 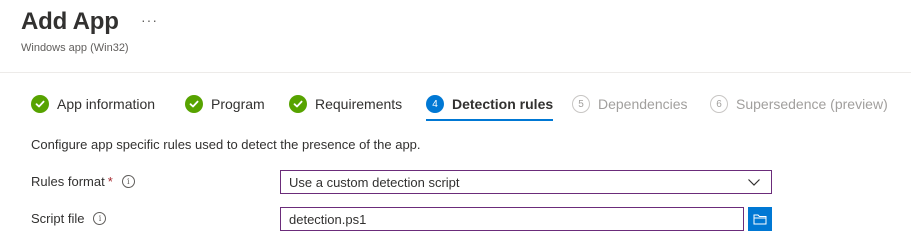 What do you see at coordinates (374, 182) in the screenshot?
I see `rules-format-value: Use a custom detection script` at bounding box center [374, 182].